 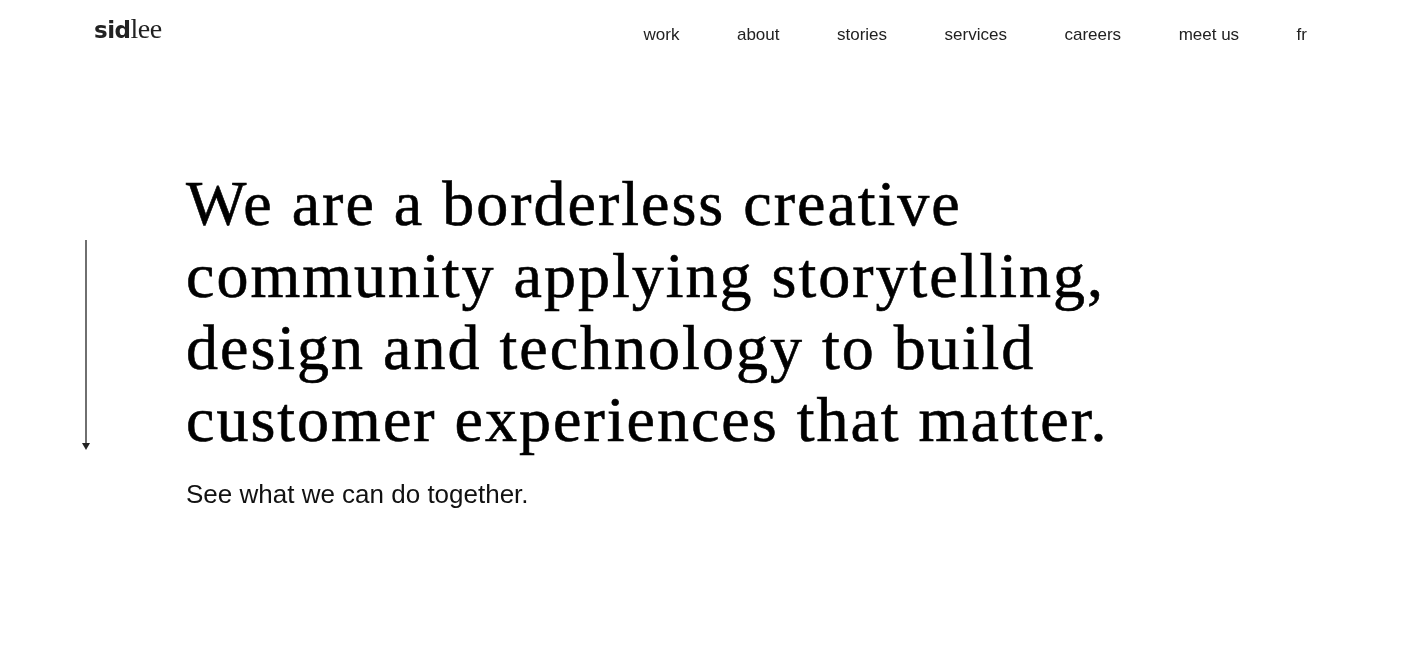 I want to click on nav-link: careers, so click(x=1093, y=35).